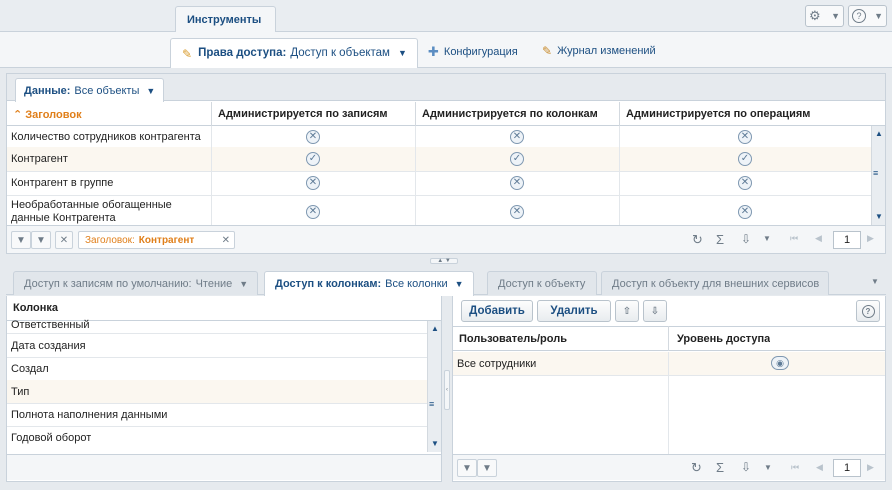 The width and height of the screenshot is (892, 490). Describe the element at coordinates (574, 311) in the screenshot. I see `delete-button: Удалить` at that location.